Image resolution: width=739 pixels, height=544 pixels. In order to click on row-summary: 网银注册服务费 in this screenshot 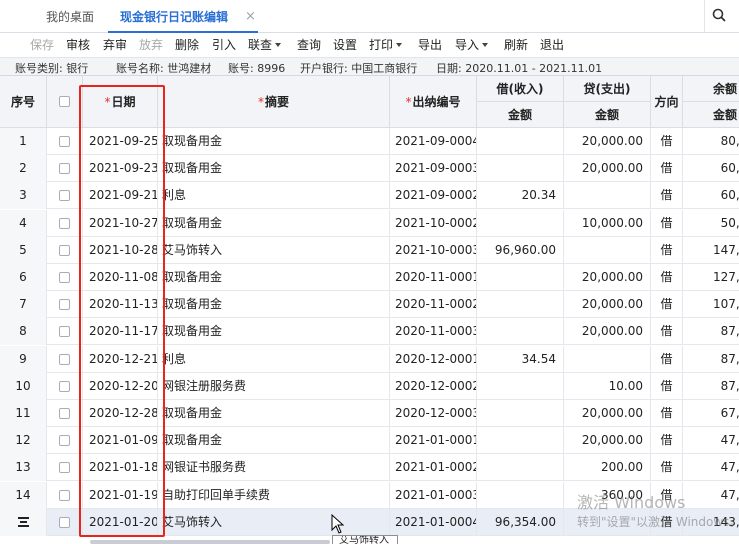, I will do `click(274, 386)`.